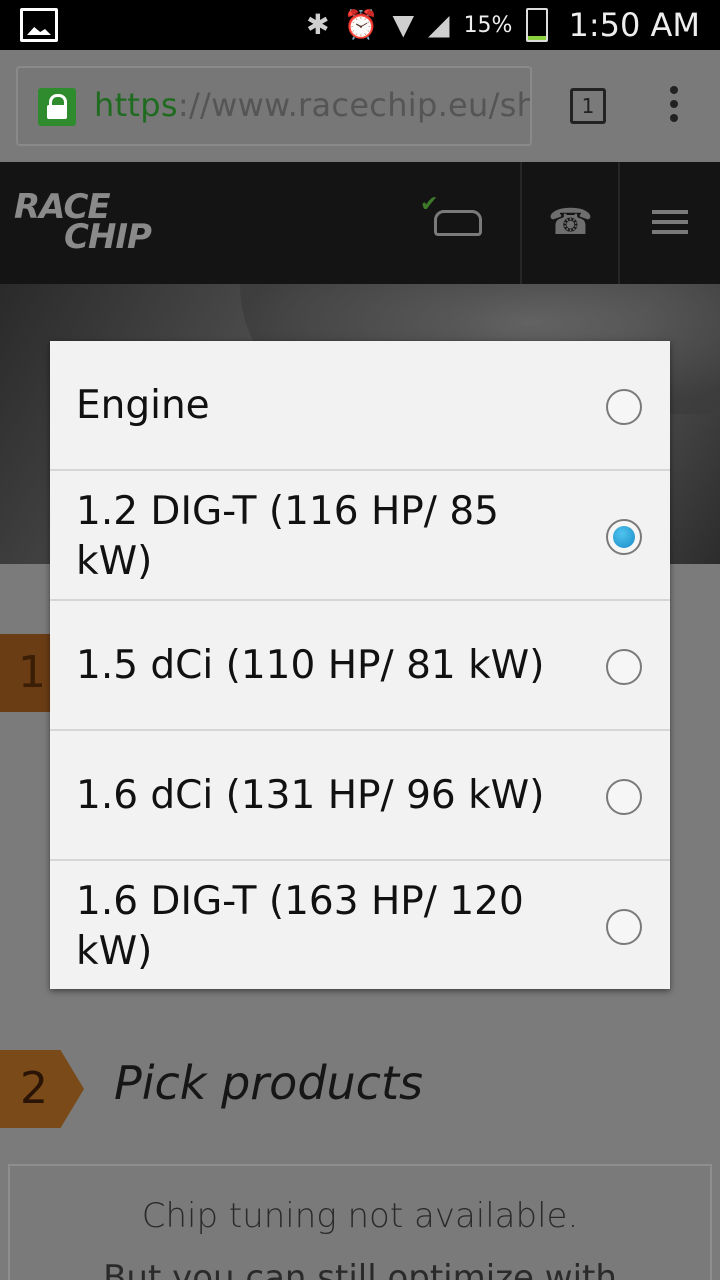 The width and height of the screenshot is (720, 1280). Describe the element at coordinates (624, 537) in the screenshot. I see `radio-button-selected` at that location.